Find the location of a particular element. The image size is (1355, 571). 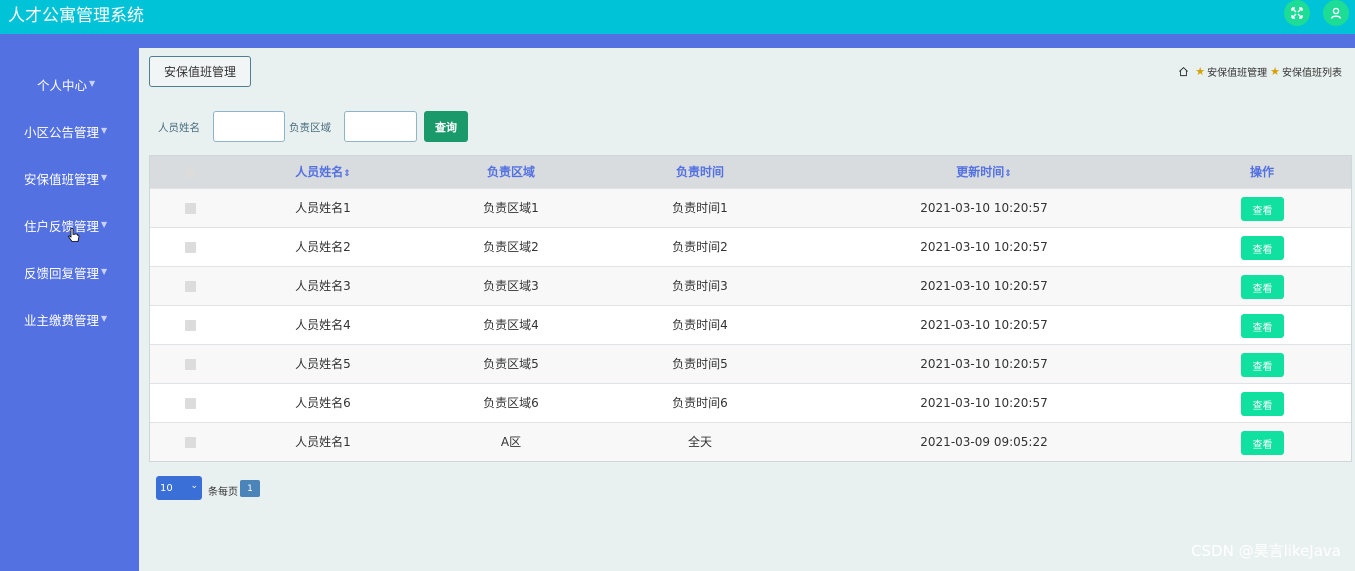

table-row: 人员姓名5 负责区域5 负责时间5 2021-03-10 10:20:57 查看 is located at coordinates (750, 363).